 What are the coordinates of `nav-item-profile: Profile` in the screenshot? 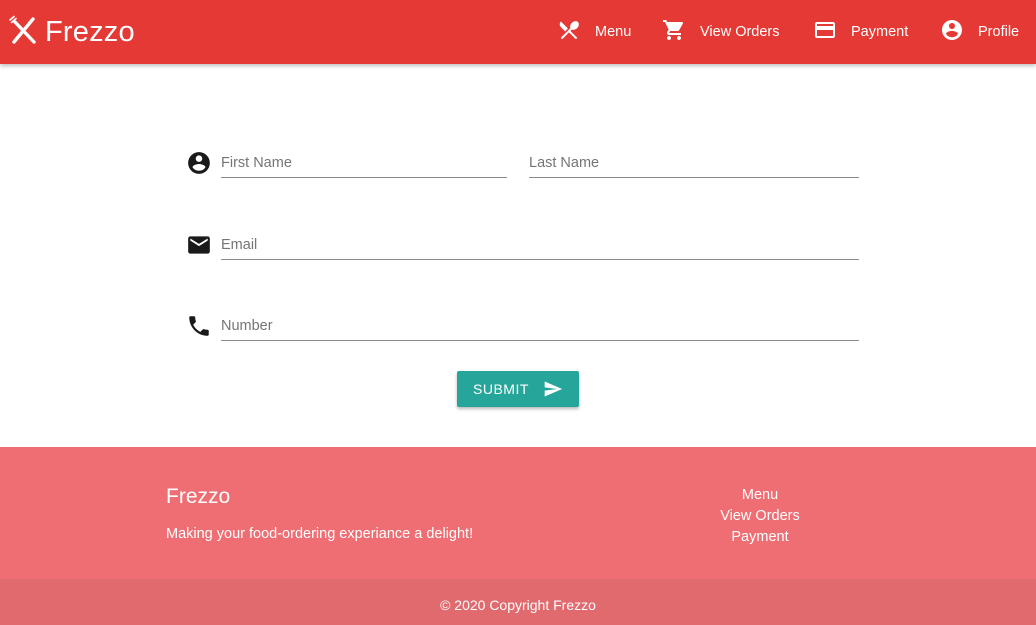 It's located at (979, 32).